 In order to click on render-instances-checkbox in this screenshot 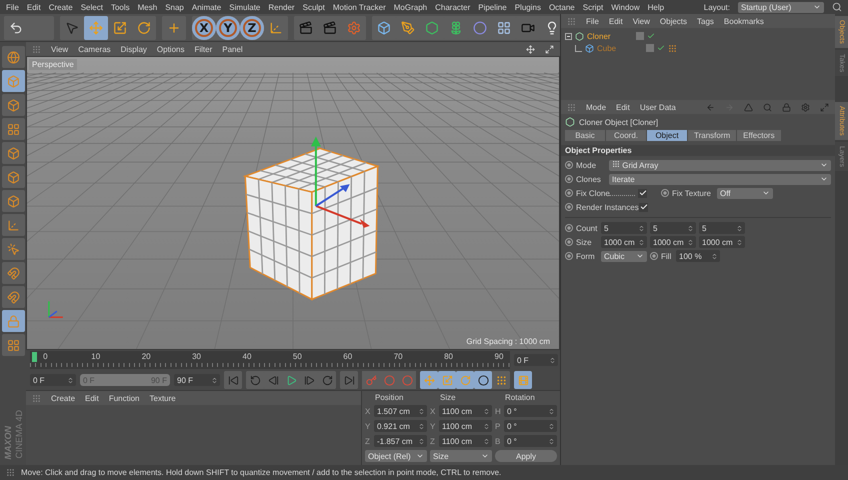, I will do `click(643, 207)`.